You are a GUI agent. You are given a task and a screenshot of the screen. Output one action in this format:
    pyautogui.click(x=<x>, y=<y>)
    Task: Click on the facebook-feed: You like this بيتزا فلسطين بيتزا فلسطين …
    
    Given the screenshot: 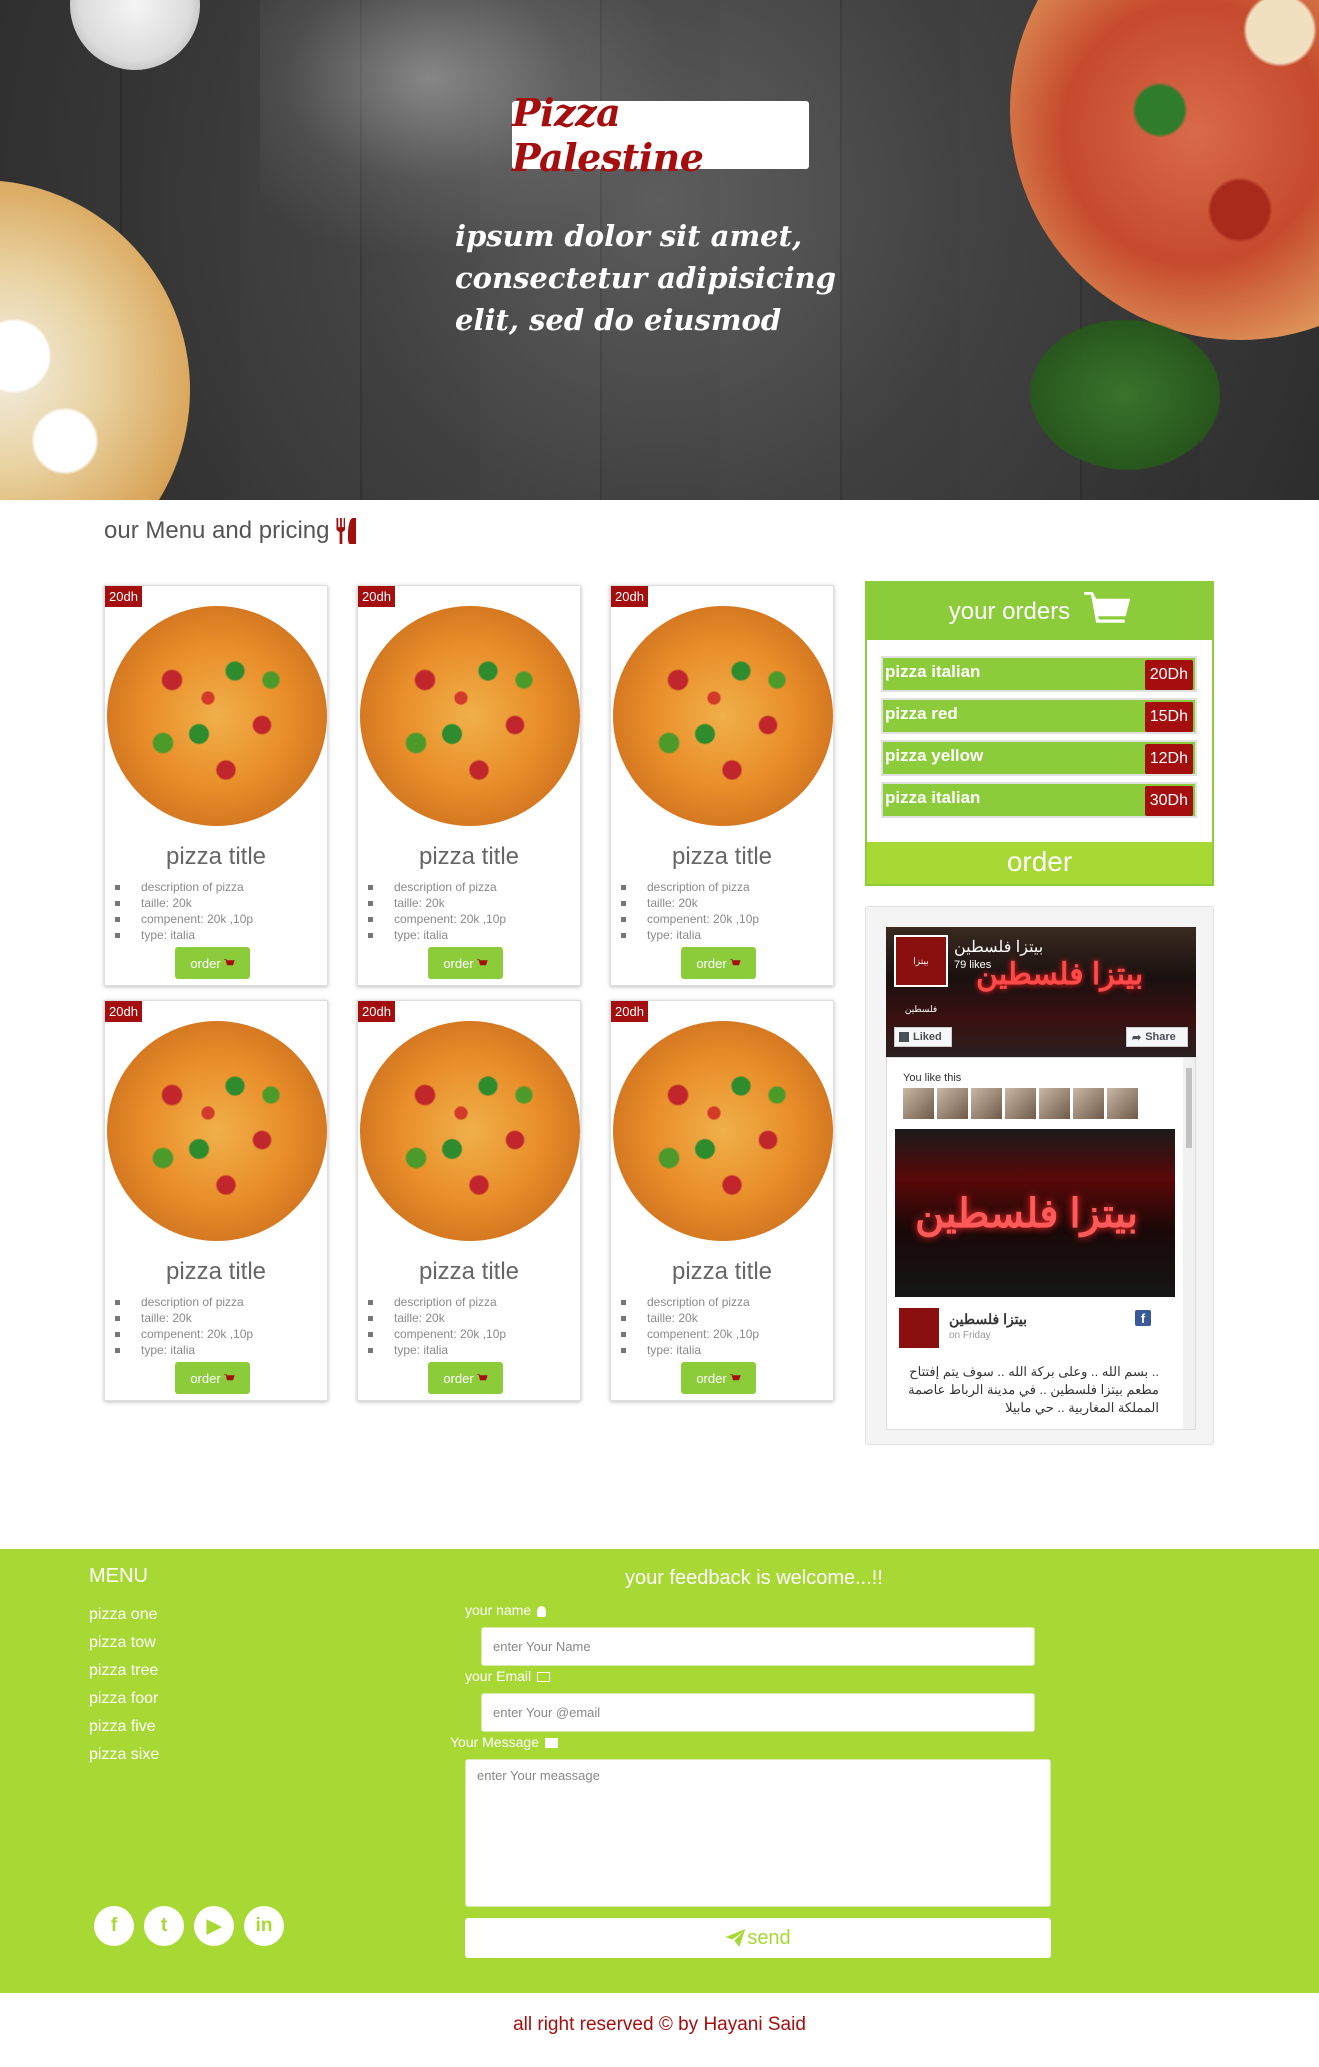 What is the action you would take?
    pyautogui.click(x=1041, y=1243)
    